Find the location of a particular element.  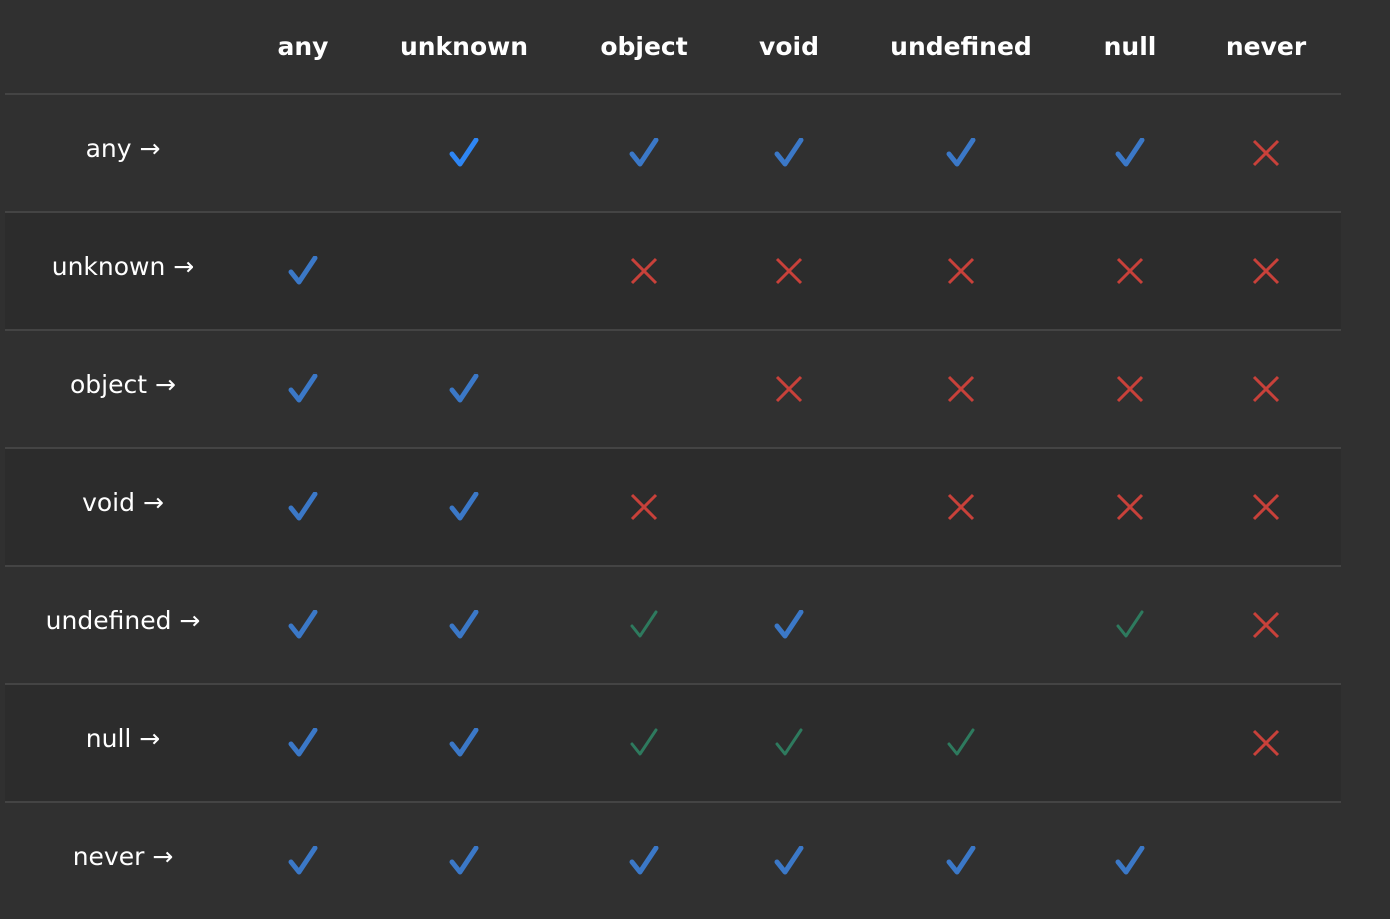

cell-undefined-to-null is located at coordinates (1130, 625).